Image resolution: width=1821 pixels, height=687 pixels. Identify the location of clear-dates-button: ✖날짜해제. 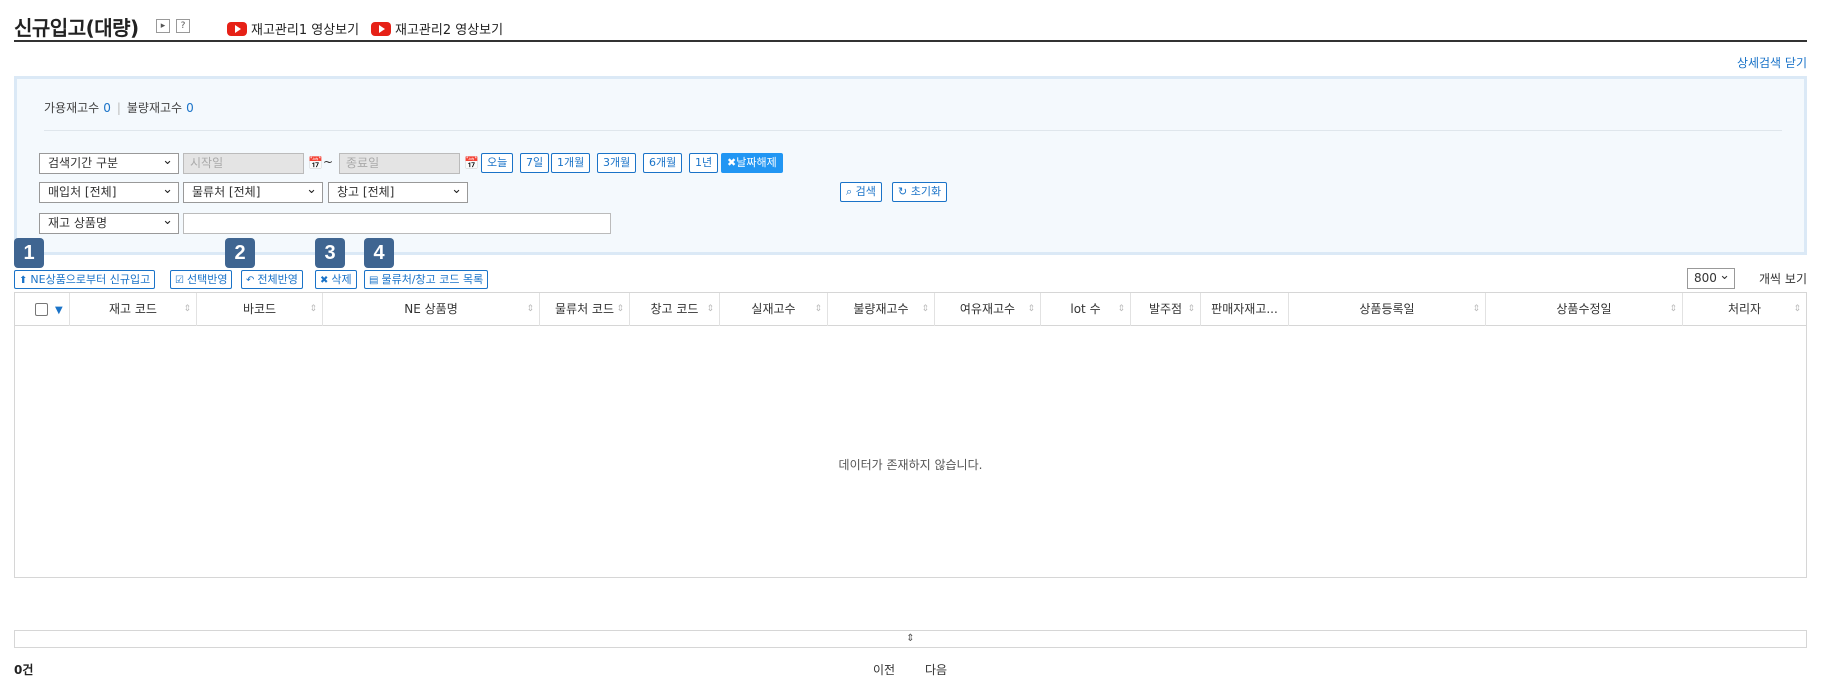
(752, 163).